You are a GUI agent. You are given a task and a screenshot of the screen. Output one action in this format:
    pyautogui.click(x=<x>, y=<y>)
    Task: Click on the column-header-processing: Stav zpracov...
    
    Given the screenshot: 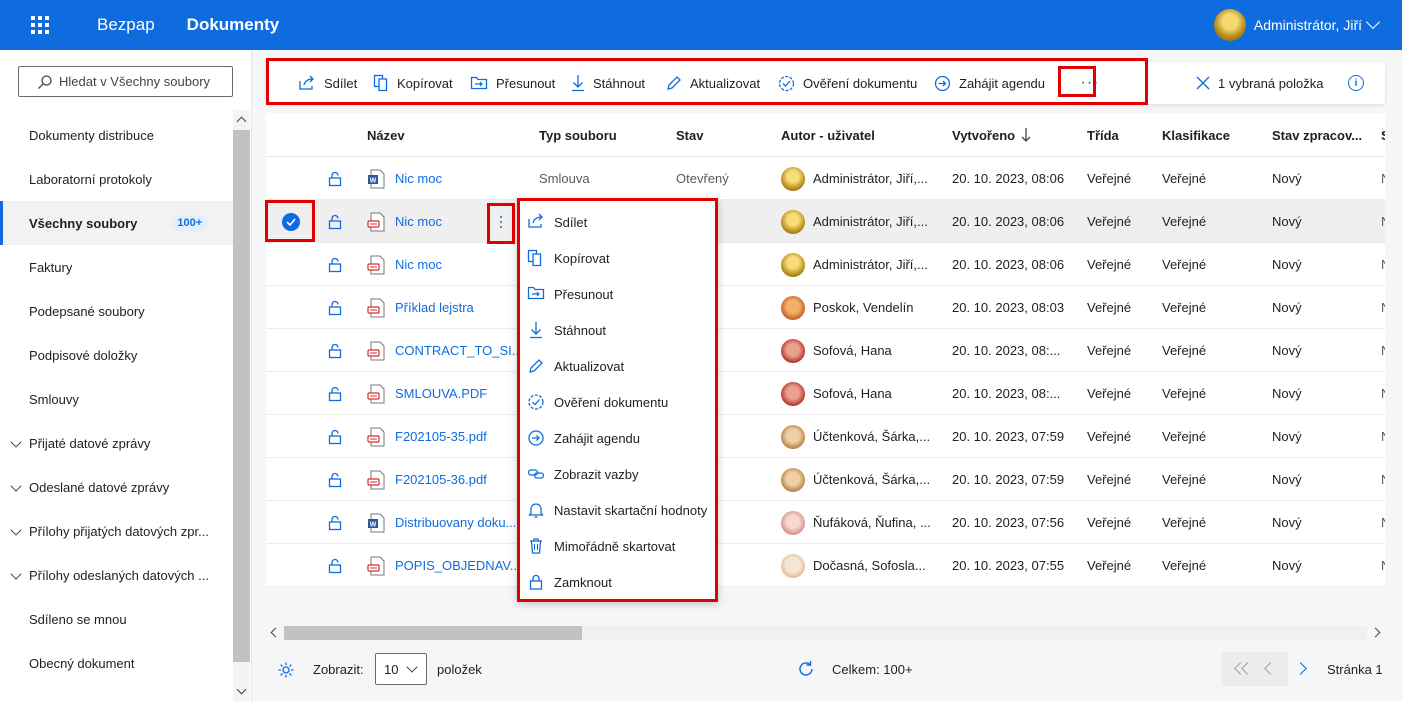 What is the action you would take?
    pyautogui.click(x=1317, y=135)
    